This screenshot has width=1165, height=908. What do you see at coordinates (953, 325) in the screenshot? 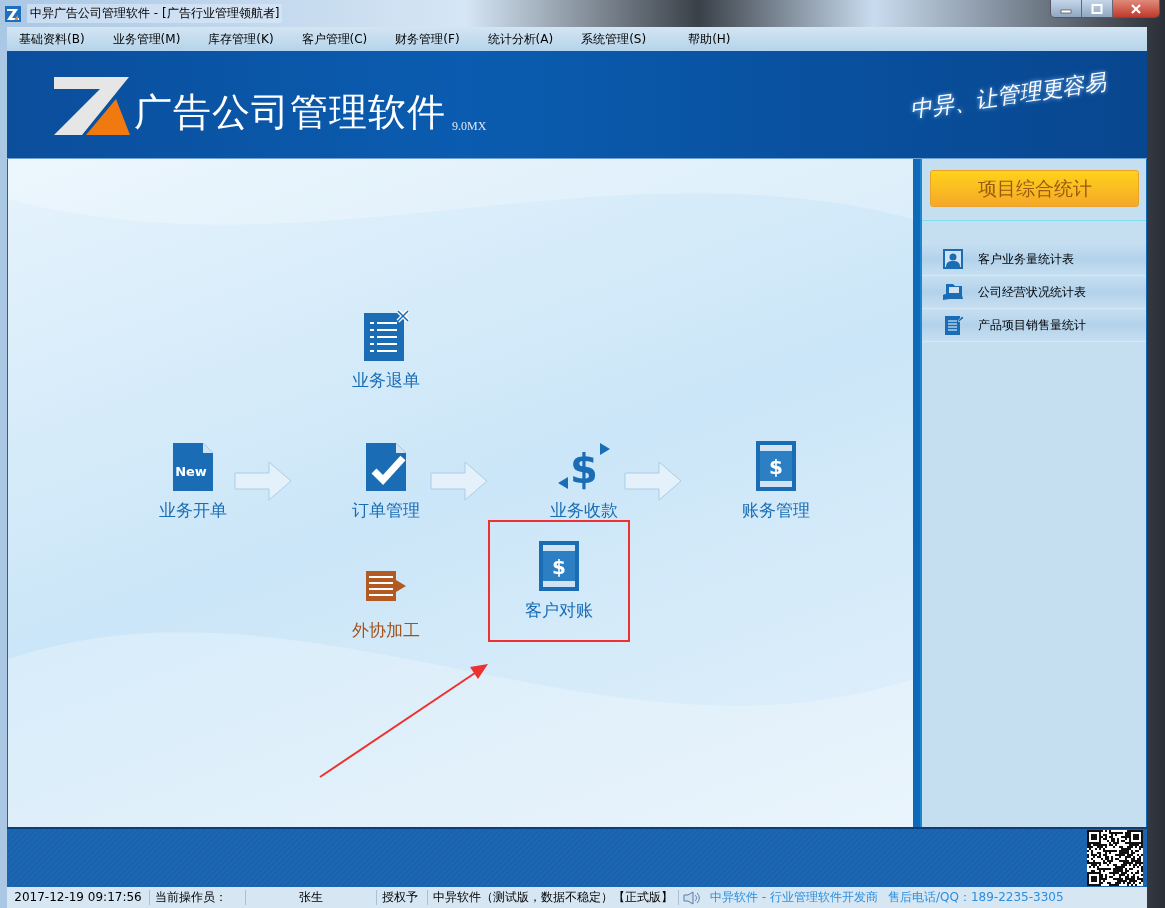
I see `notepad-pen-icon` at bounding box center [953, 325].